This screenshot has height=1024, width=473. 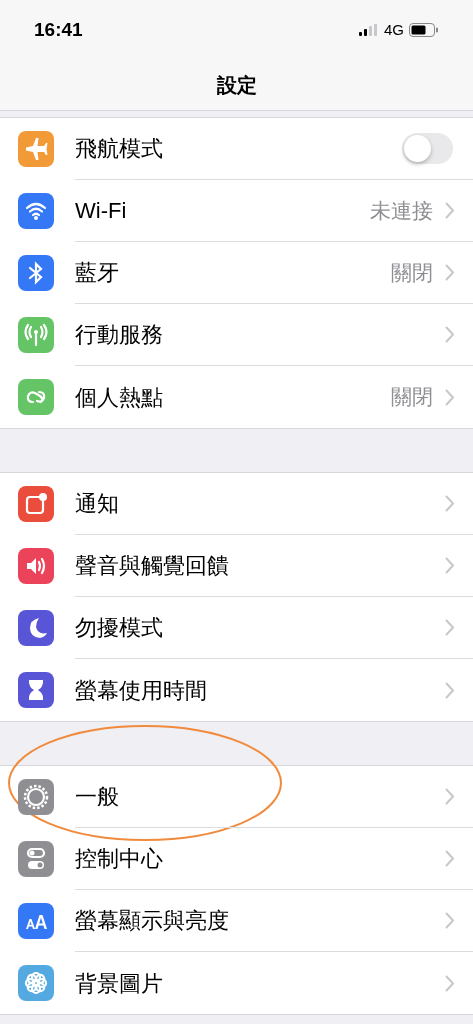 What do you see at coordinates (236, 983) in the screenshot?
I see `settings-row: 背景圖片` at bounding box center [236, 983].